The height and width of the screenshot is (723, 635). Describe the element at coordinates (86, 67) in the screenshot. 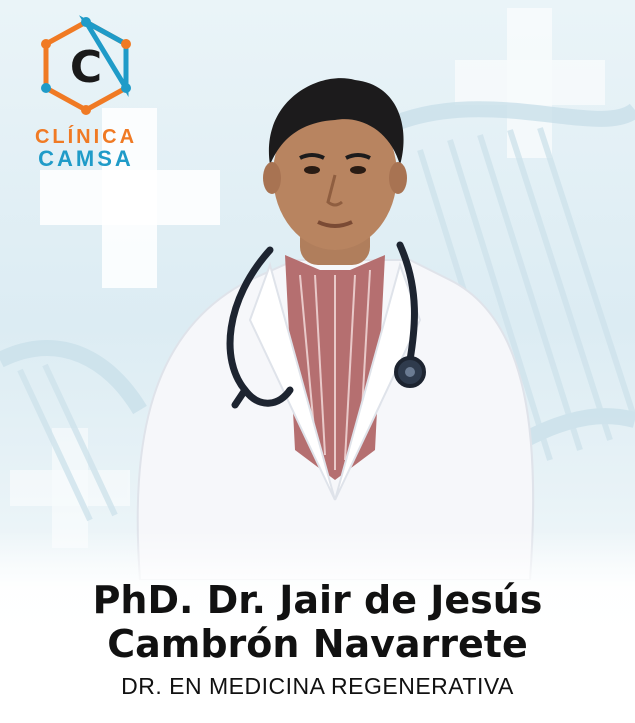

I see `logo-letter: C` at that location.